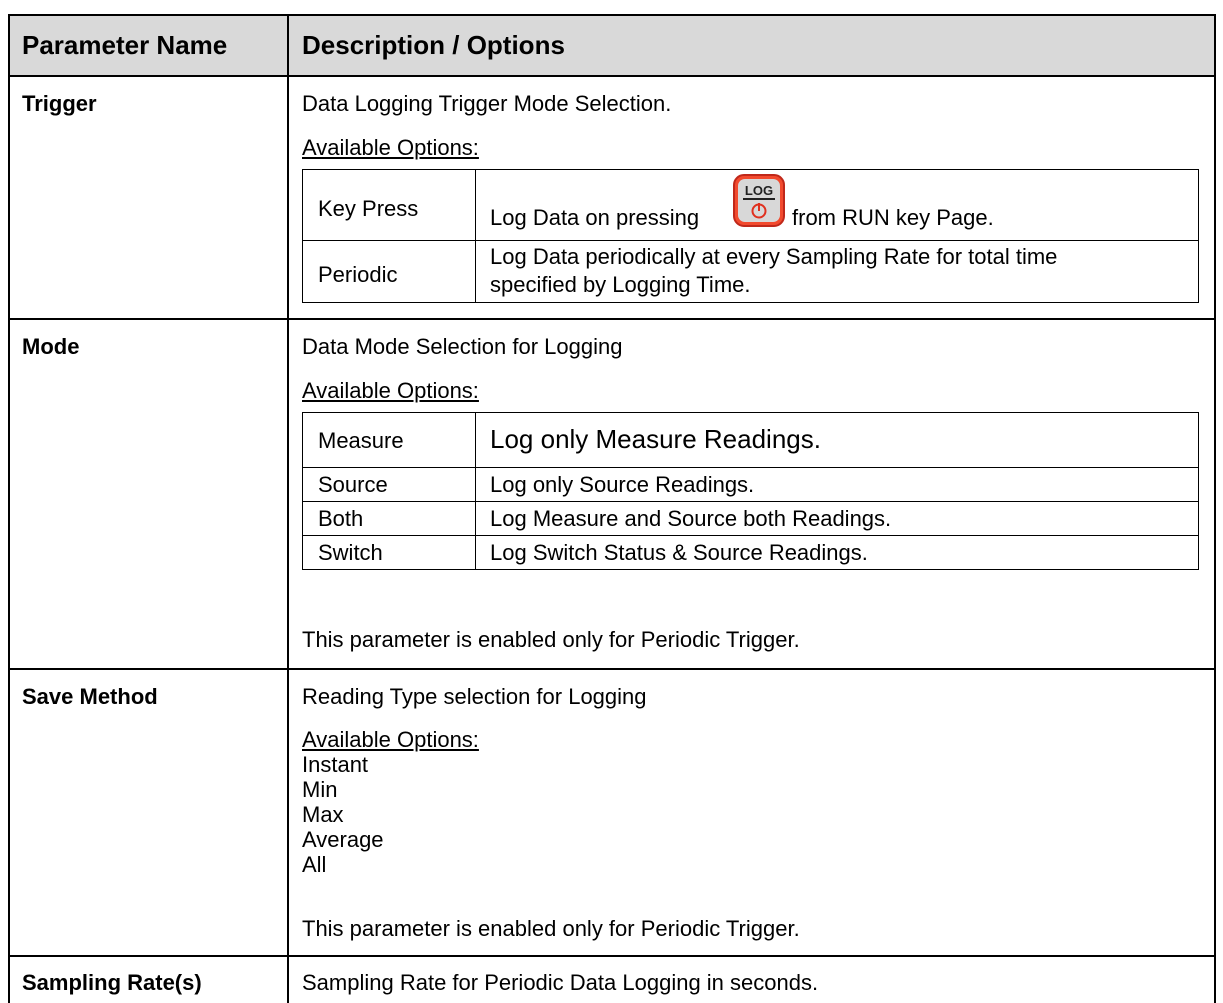 The height and width of the screenshot is (1003, 1223). I want to click on option-key-press-desc-after: from RUN key Page., so click(893, 217).